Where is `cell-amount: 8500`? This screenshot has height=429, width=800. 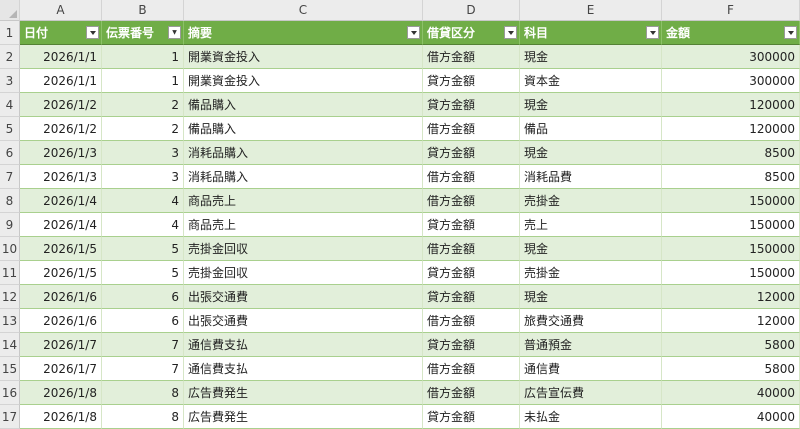
cell-amount: 8500 is located at coordinates (731, 177).